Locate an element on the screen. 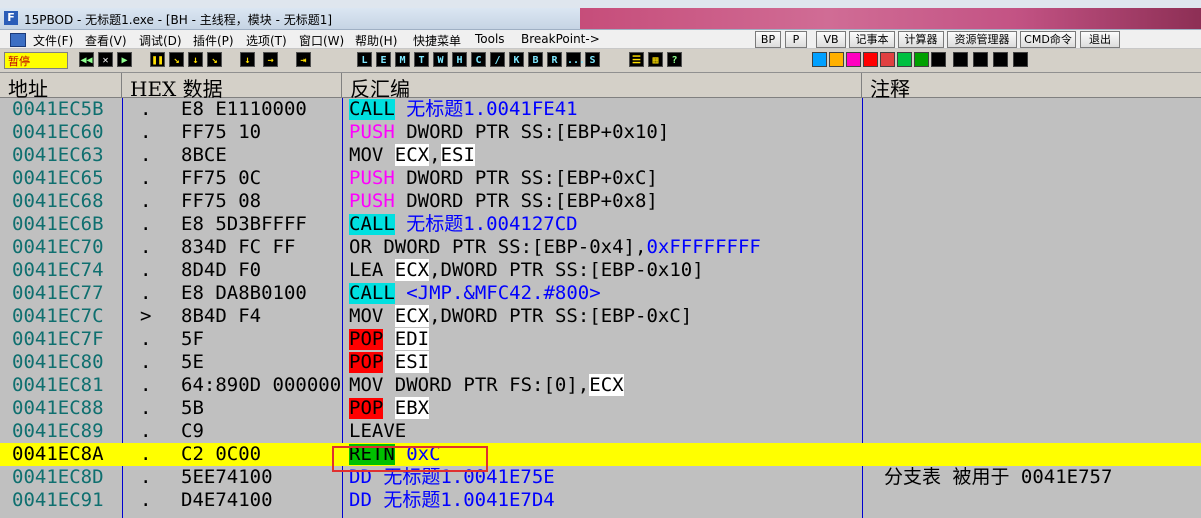  column-hex: HEX 数据 is located at coordinates (232, 87).